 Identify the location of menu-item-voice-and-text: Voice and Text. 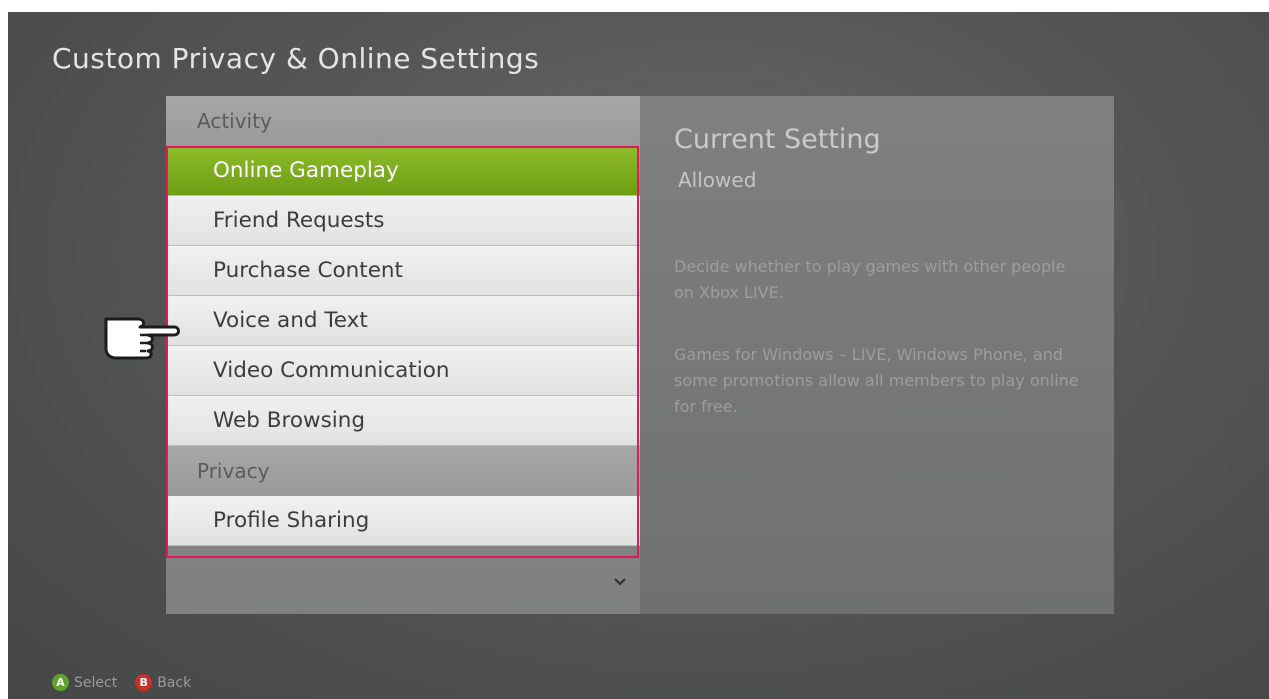
(403, 321).